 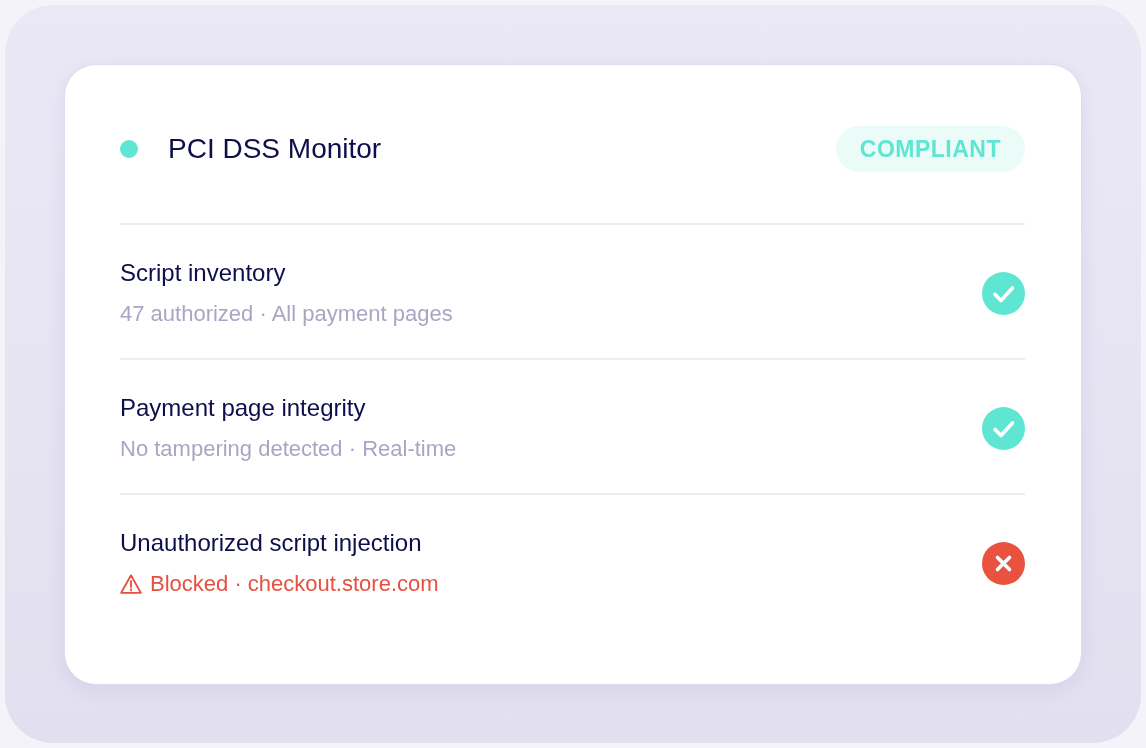 What do you see at coordinates (271, 542) in the screenshot?
I see `check-title: Unauthorized script injection` at bounding box center [271, 542].